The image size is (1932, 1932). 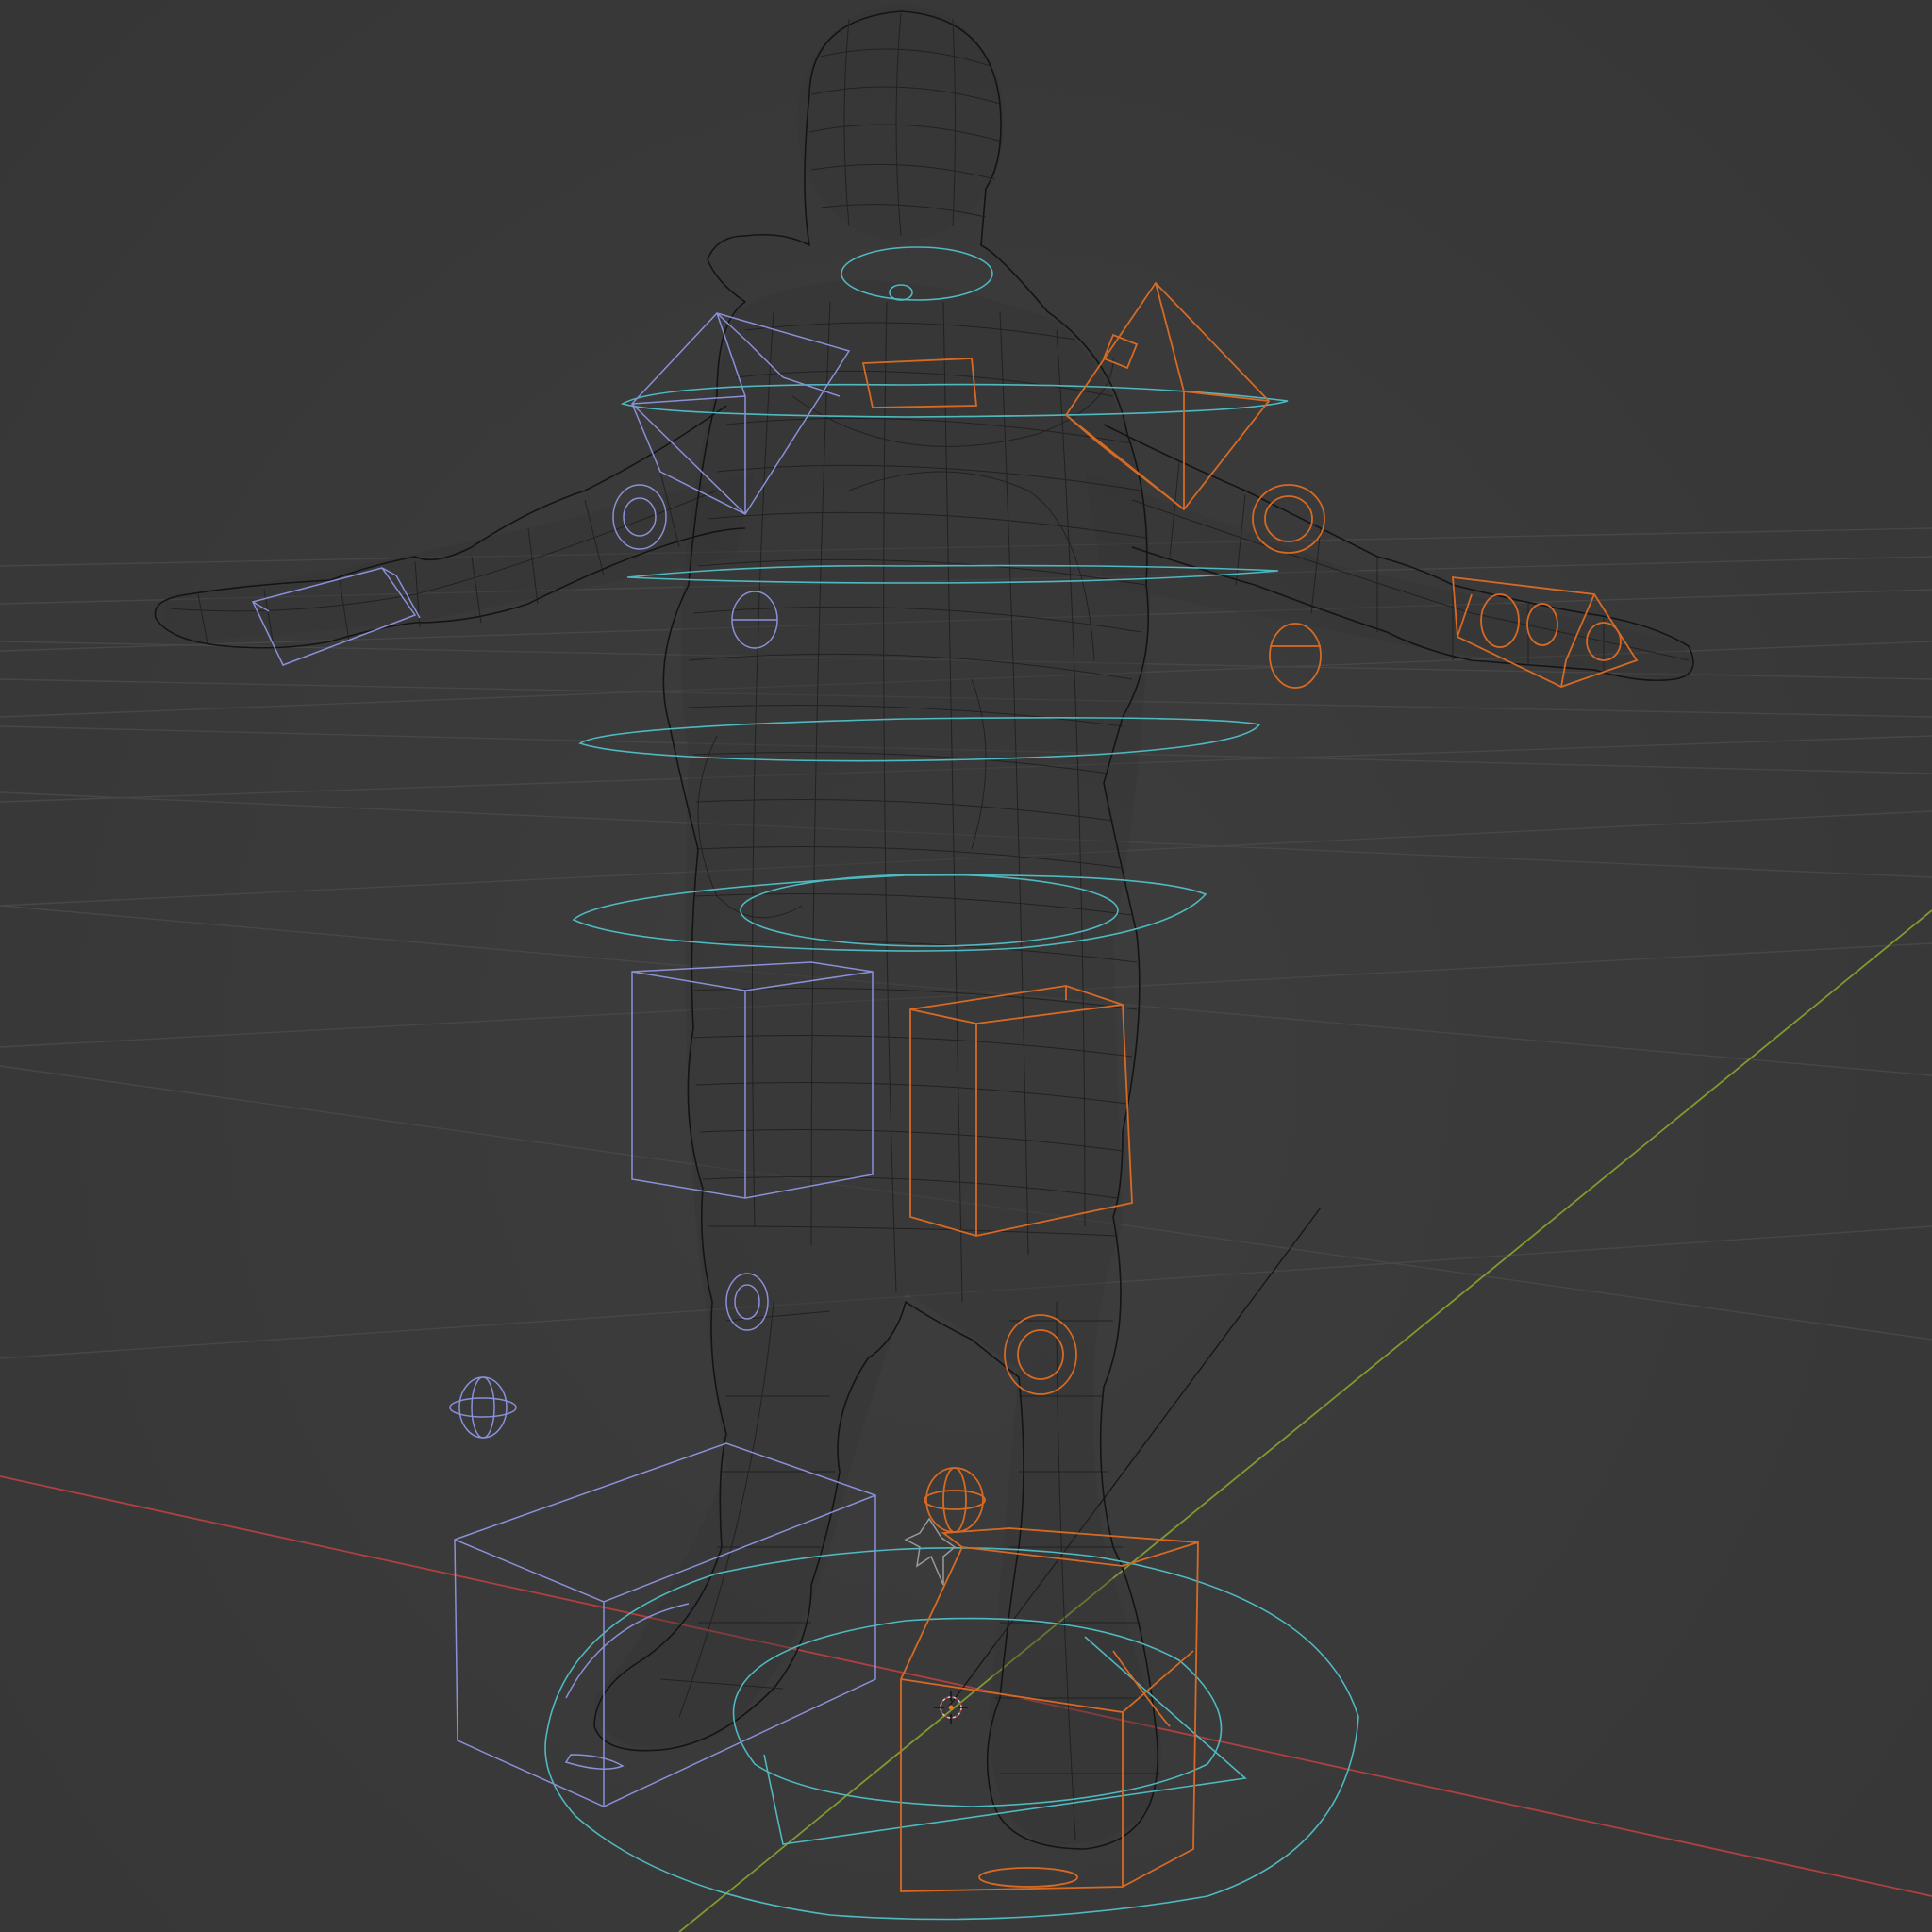 I want to click on light-empty-icon, so click(x=931, y=1552).